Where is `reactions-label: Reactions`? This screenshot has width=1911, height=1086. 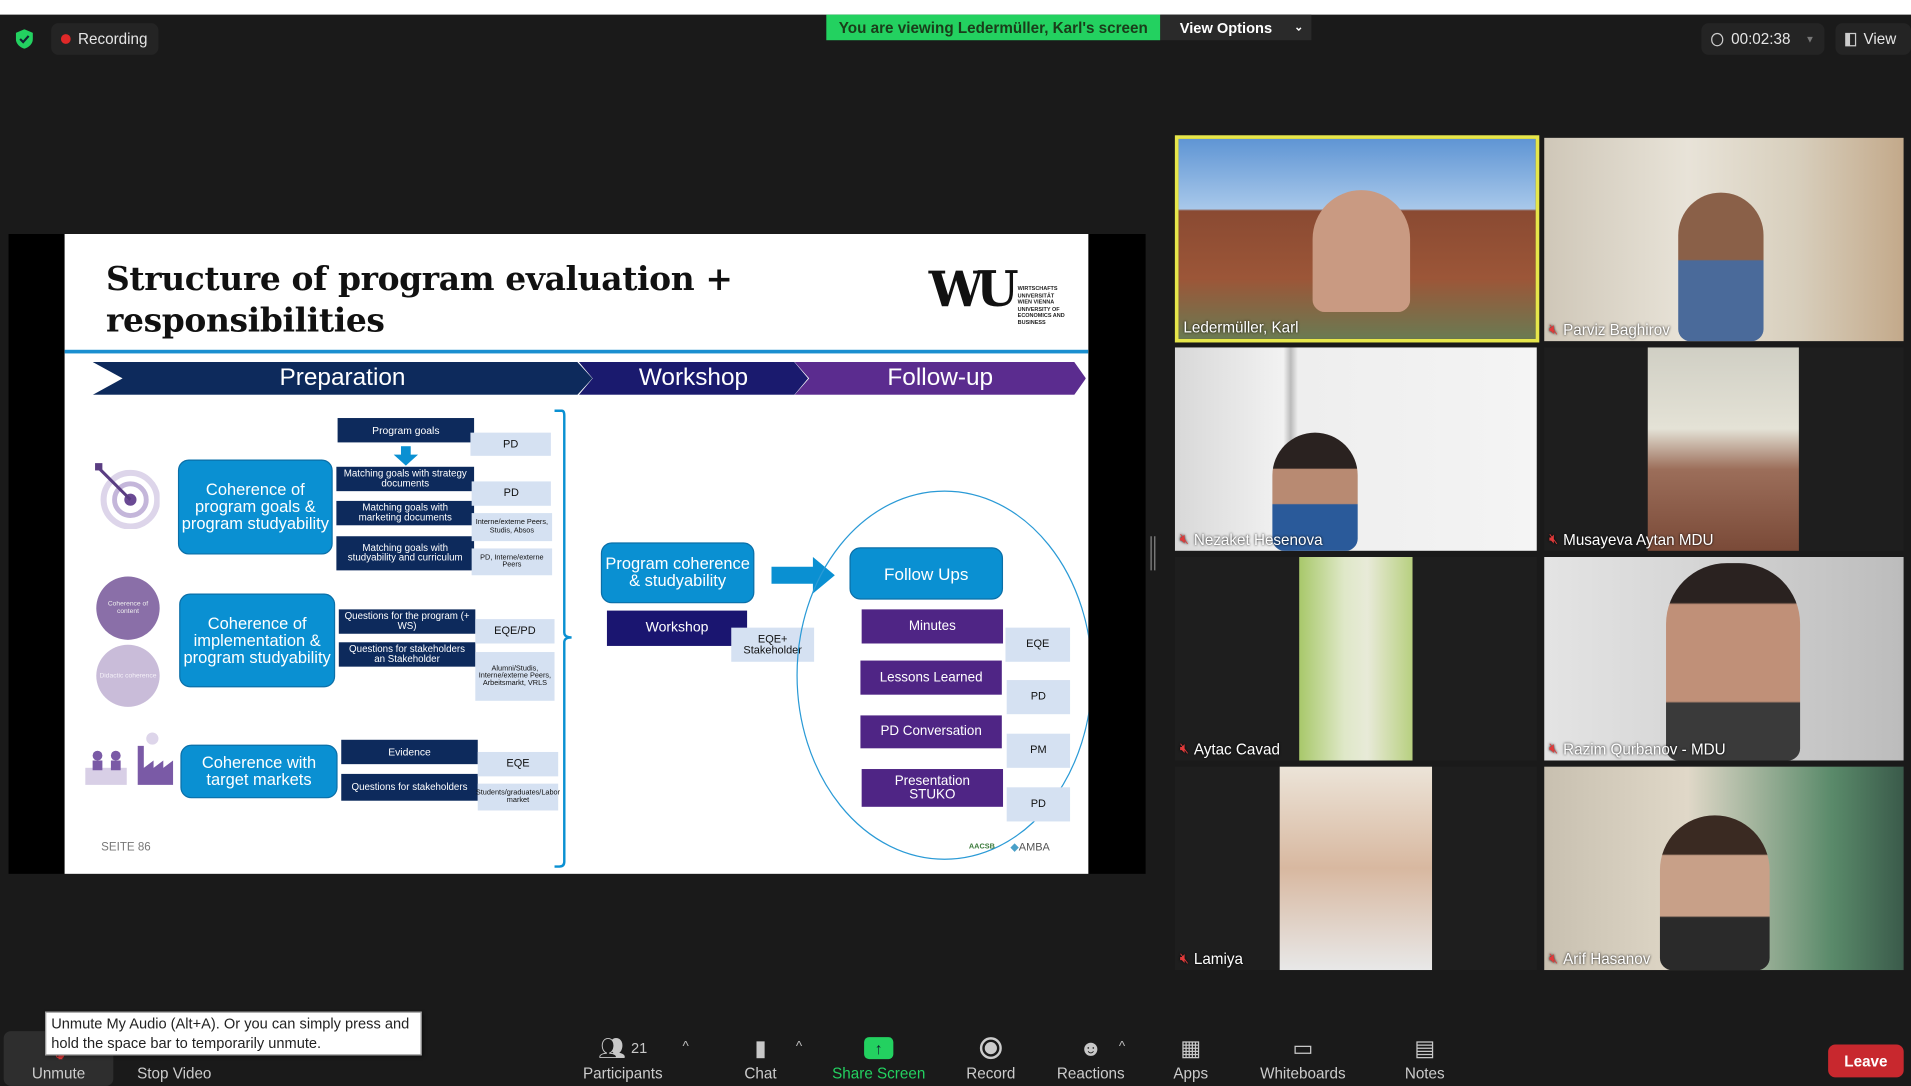 reactions-label: Reactions is located at coordinates (1090, 1074).